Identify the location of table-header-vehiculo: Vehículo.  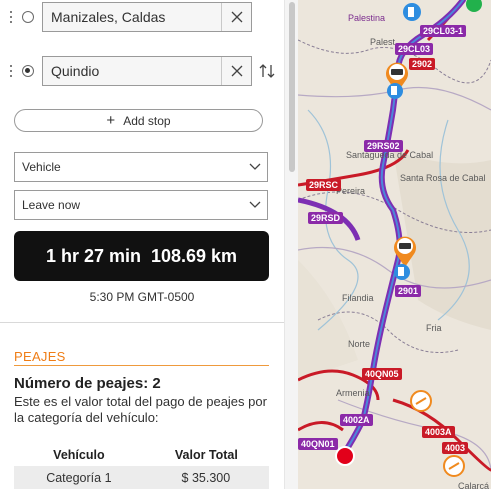
(79, 455).